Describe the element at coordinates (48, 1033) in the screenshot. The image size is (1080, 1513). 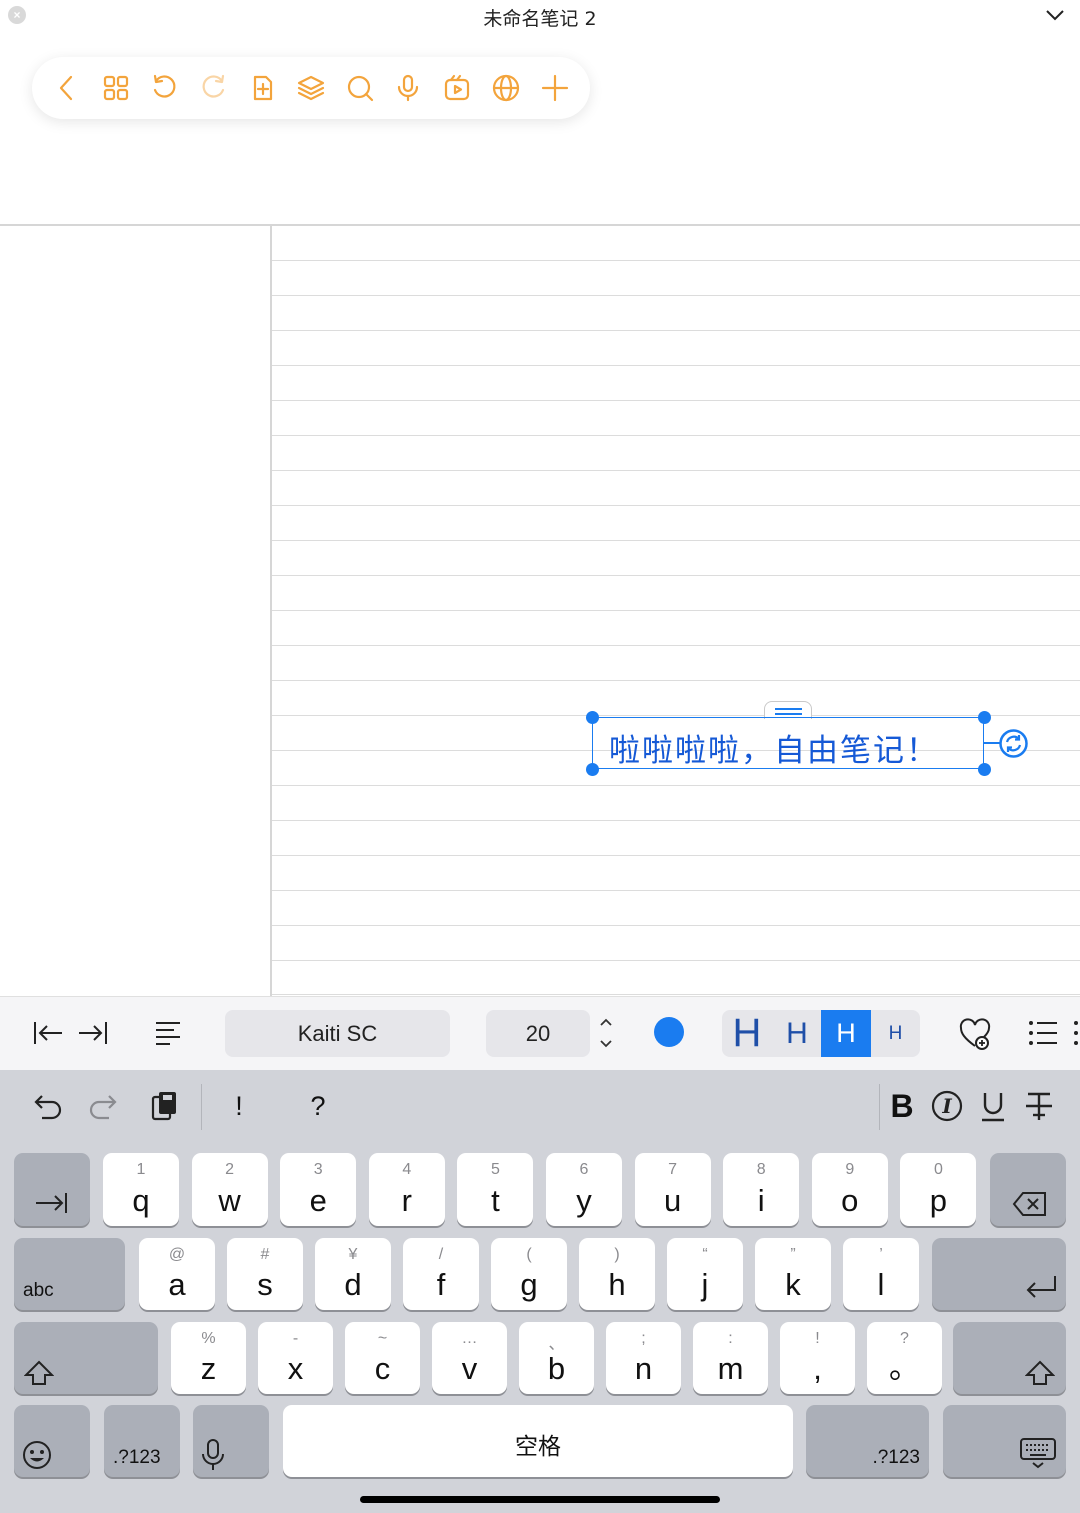
I see `outdent-icon` at that location.